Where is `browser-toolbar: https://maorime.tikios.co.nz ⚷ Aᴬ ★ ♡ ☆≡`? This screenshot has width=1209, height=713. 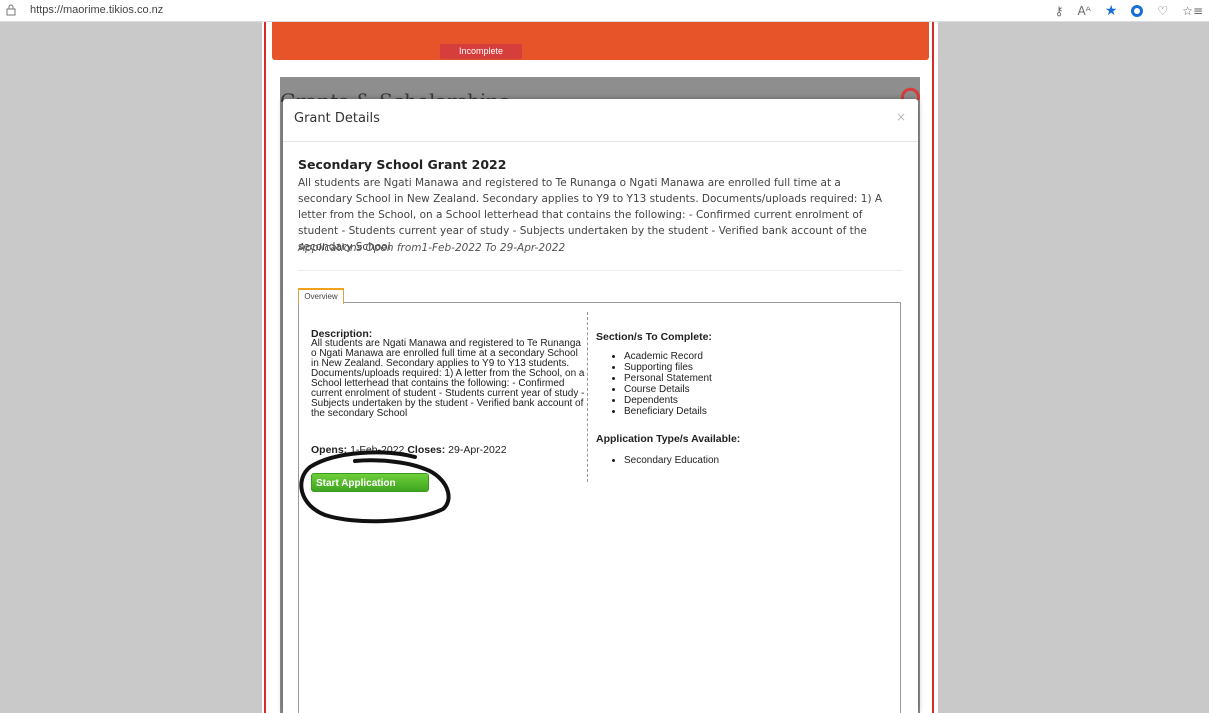 browser-toolbar: https://maorime.tikios.co.nz ⚷ Aᴬ ★ ♡ ☆≡ is located at coordinates (604, 11).